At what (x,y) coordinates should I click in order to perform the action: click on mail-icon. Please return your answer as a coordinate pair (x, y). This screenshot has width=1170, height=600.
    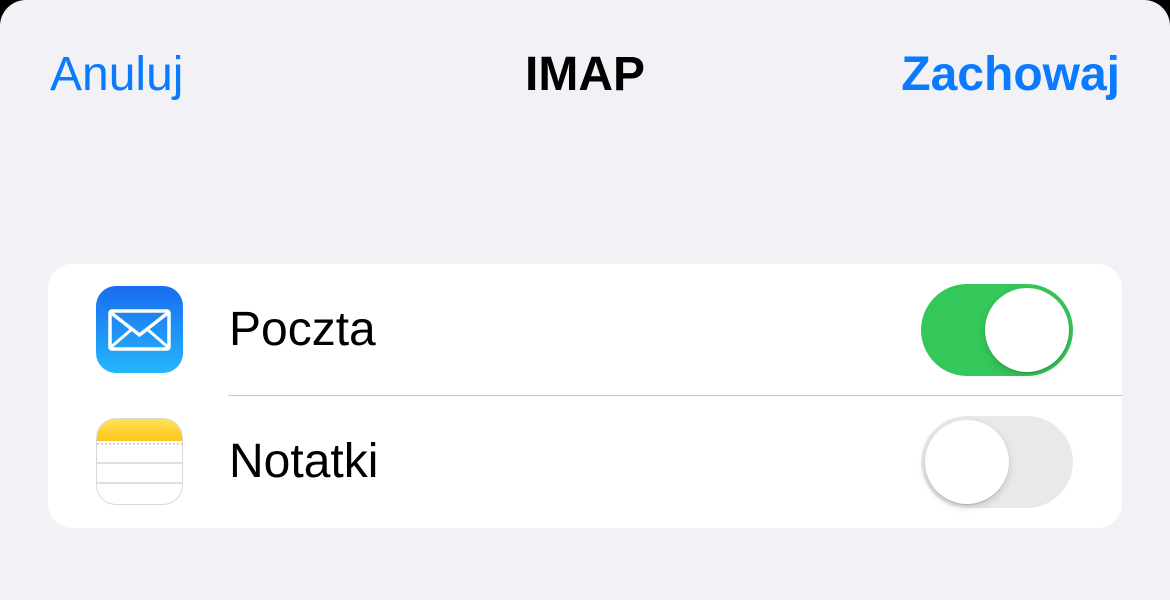
    Looking at the image, I should click on (139, 329).